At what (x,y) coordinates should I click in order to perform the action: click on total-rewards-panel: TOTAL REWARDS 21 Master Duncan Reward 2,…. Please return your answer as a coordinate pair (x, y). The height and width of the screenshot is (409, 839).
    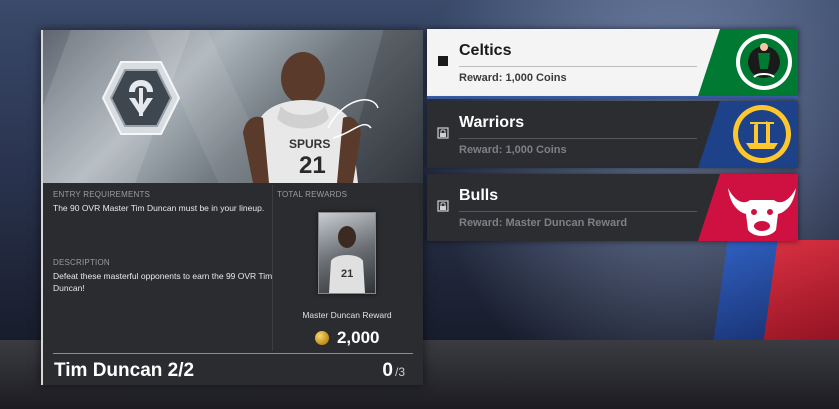
    Looking at the image, I should click on (347, 268).